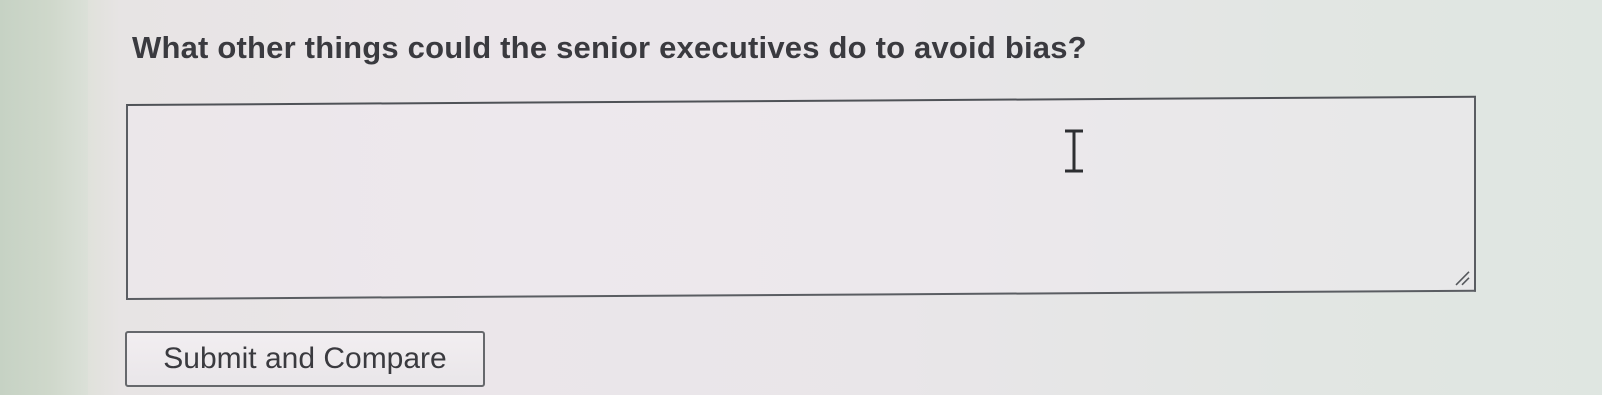  Describe the element at coordinates (44, 197) in the screenshot. I see `background-left-band` at that location.